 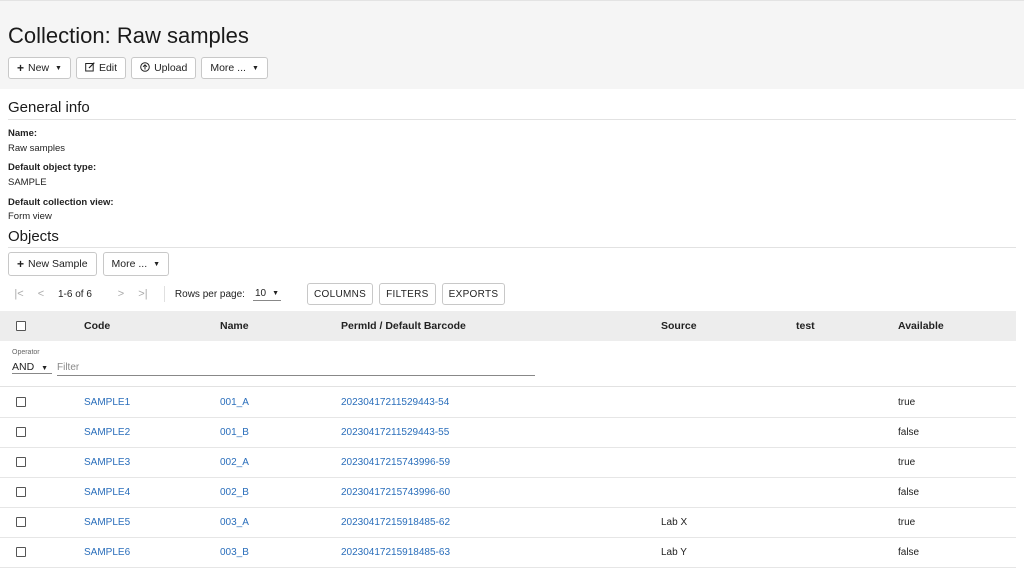 What do you see at coordinates (23, 367) in the screenshot?
I see `operator-value: AND` at bounding box center [23, 367].